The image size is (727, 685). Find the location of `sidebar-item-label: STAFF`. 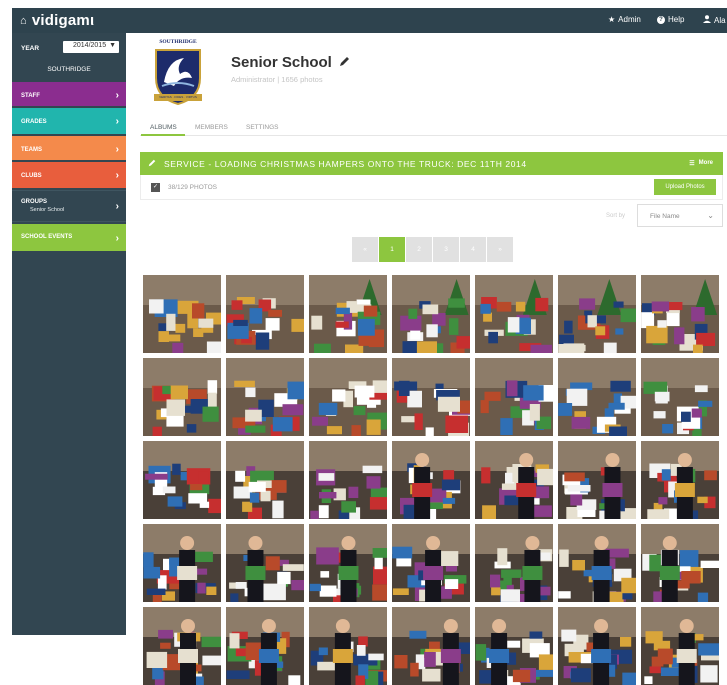

sidebar-item-label: STAFF is located at coordinates (30, 96).